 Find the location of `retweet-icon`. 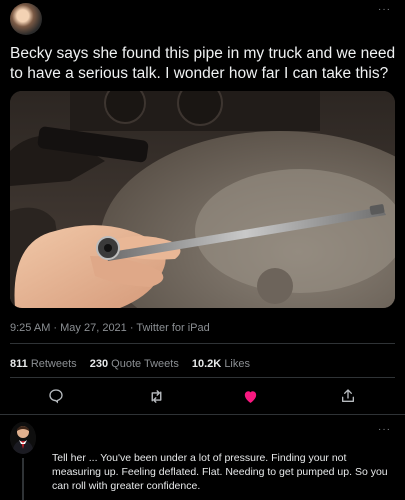

retweet-icon is located at coordinates (156, 396).